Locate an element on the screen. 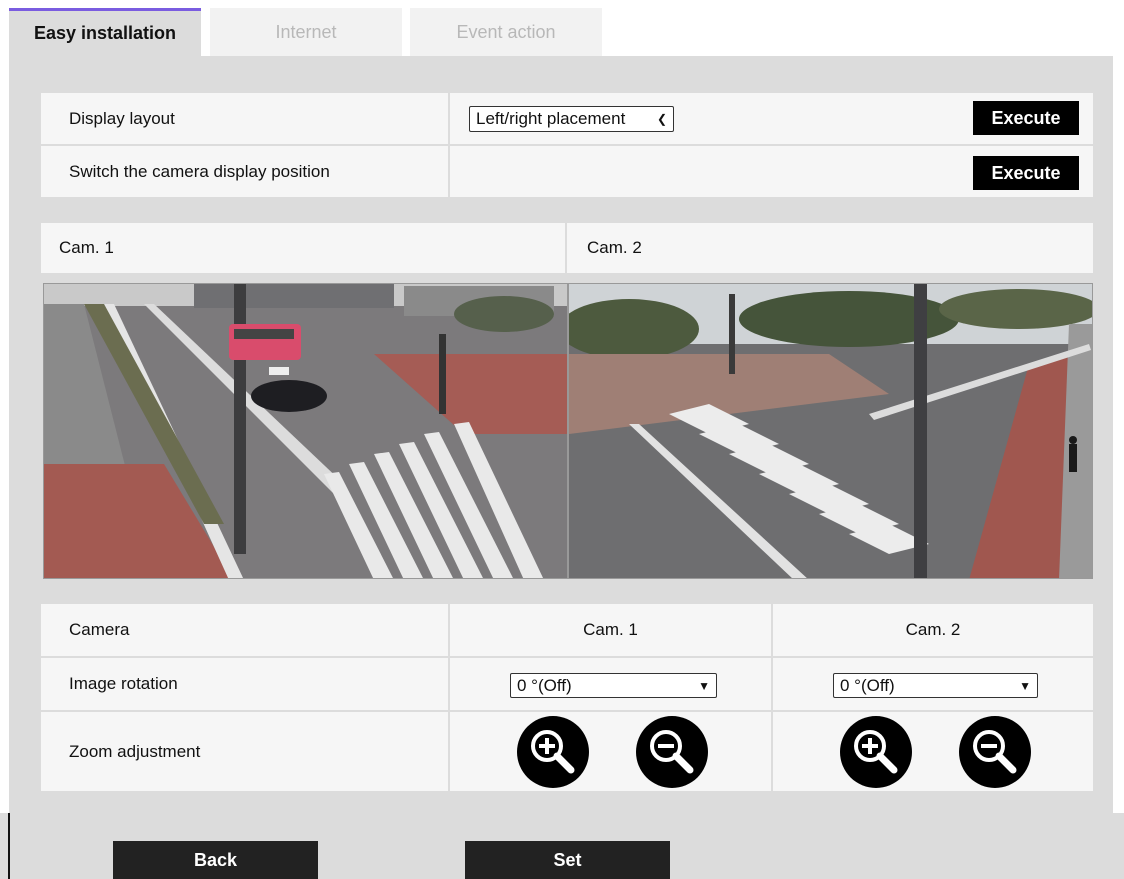 The width and height of the screenshot is (1124, 879). cam1-zoom-out-button is located at coordinates (672, 752).